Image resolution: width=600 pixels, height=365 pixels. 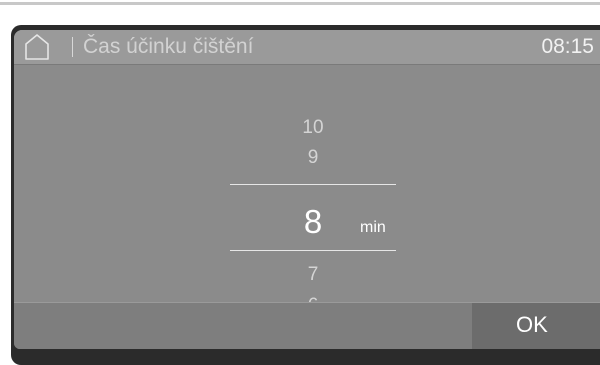 I want to click on picker-selected-value: 8, so click(x=313, y=222).